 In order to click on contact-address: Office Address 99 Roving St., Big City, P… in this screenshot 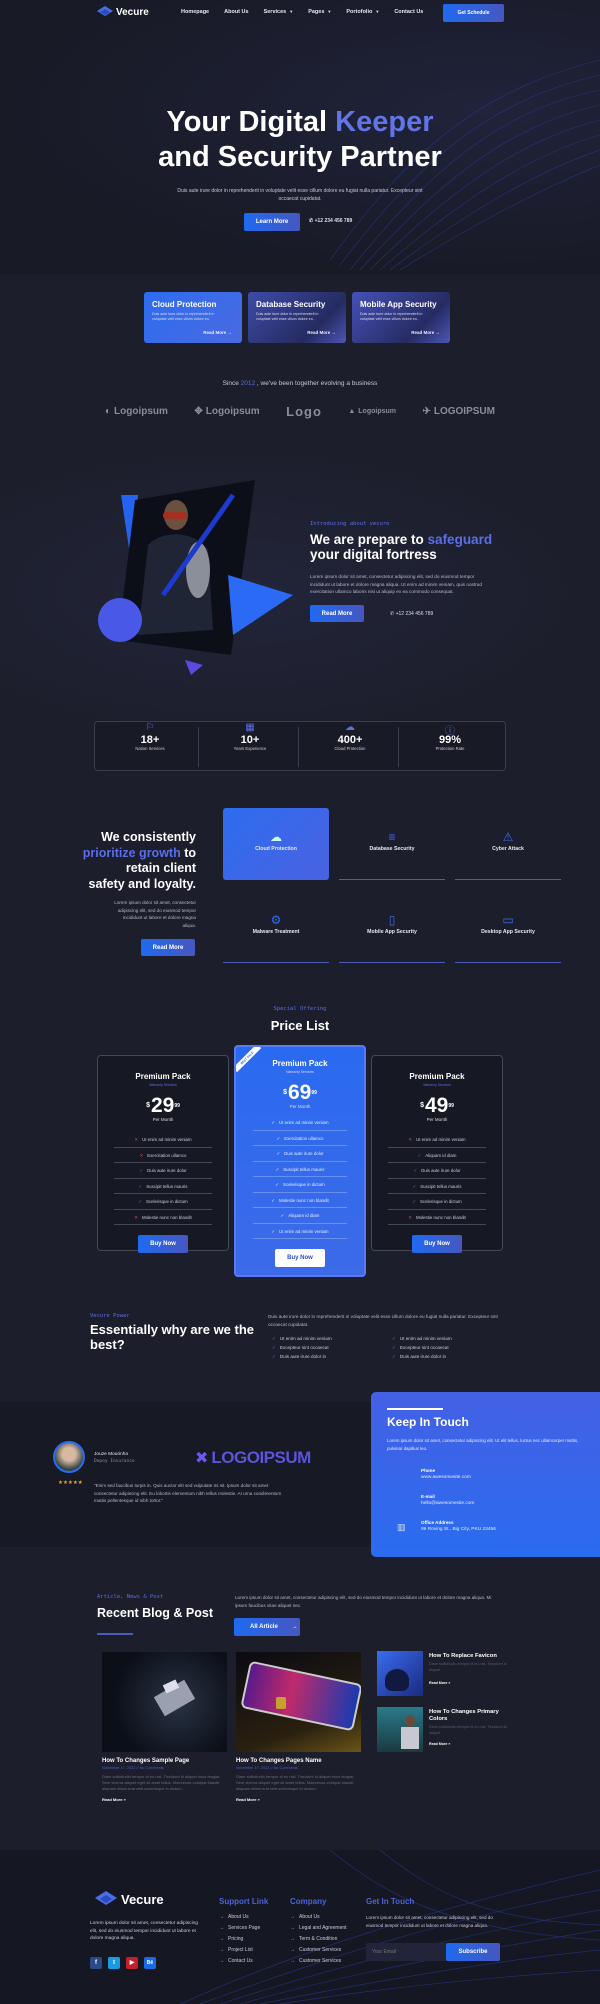, I will do `click(458, 1526)`.